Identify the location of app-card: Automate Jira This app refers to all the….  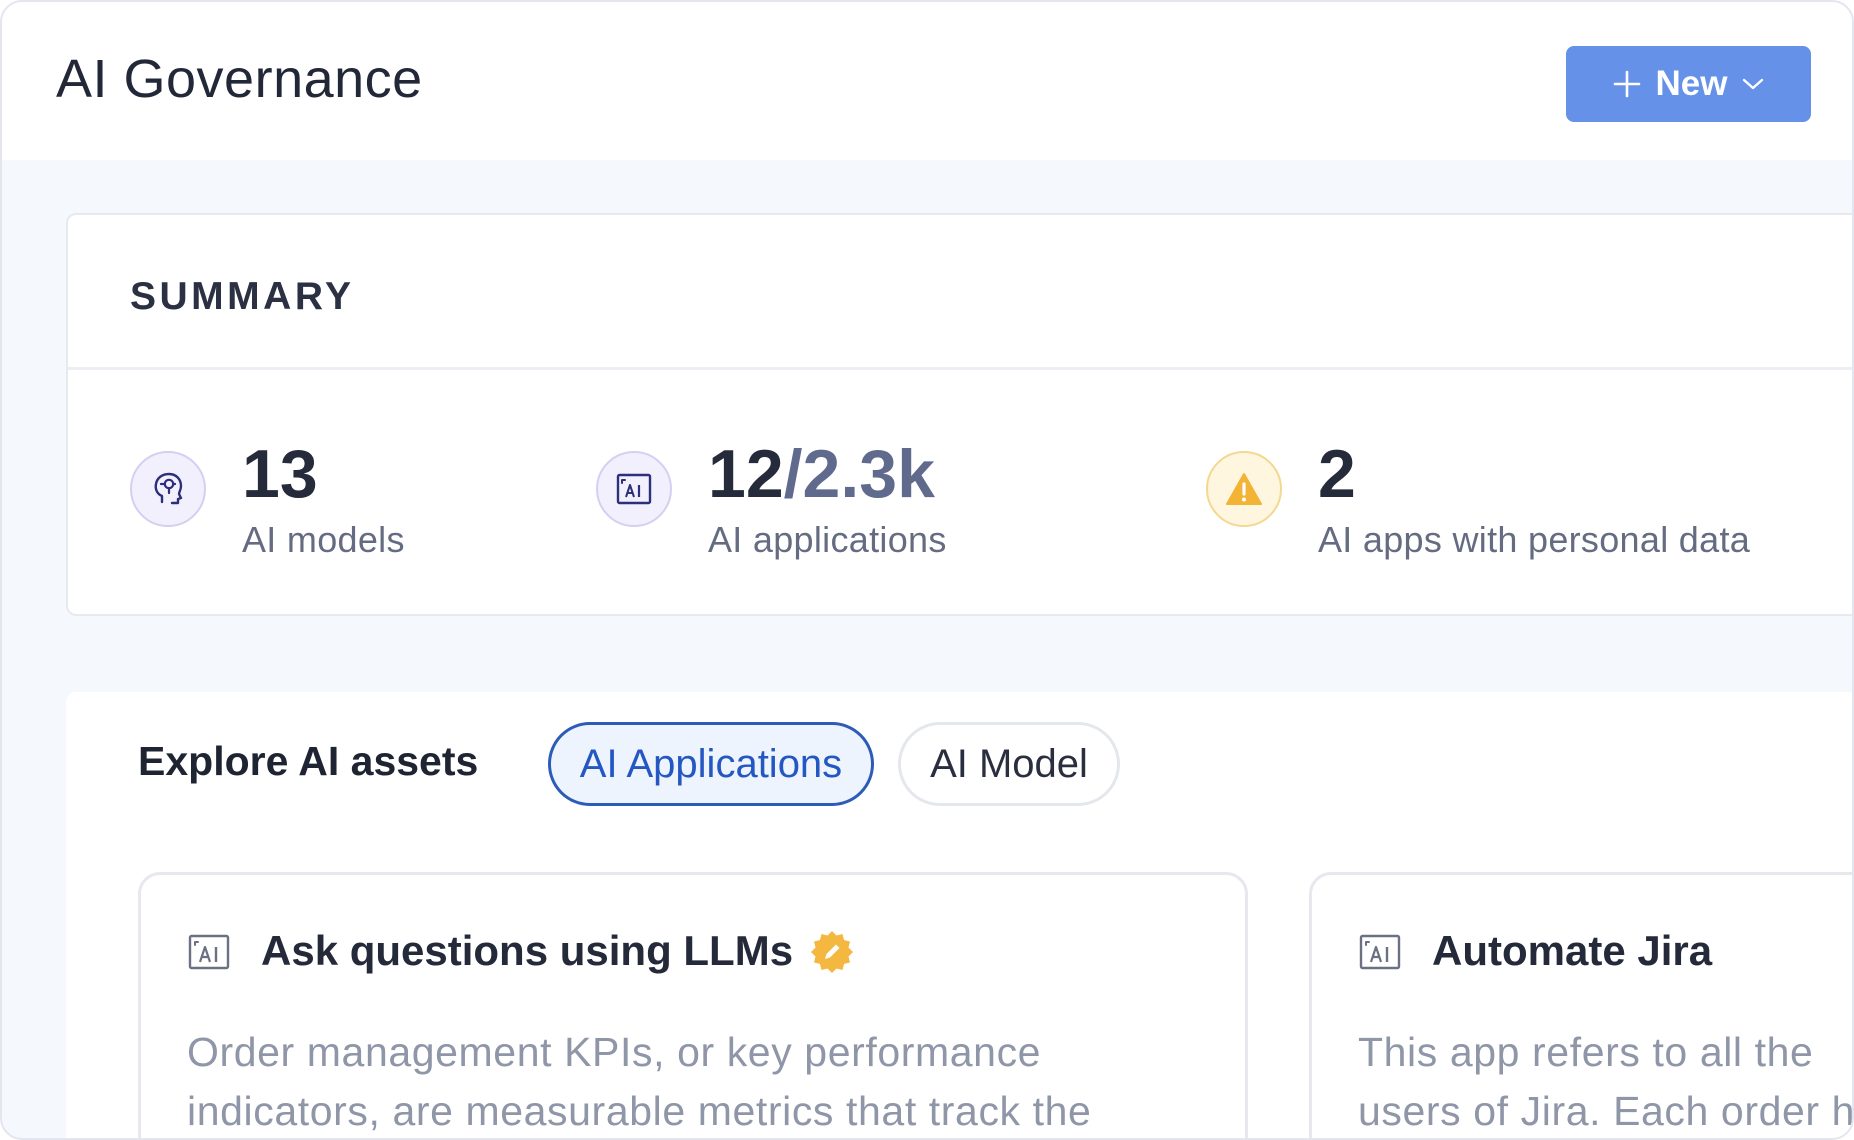
(1581, 1005).